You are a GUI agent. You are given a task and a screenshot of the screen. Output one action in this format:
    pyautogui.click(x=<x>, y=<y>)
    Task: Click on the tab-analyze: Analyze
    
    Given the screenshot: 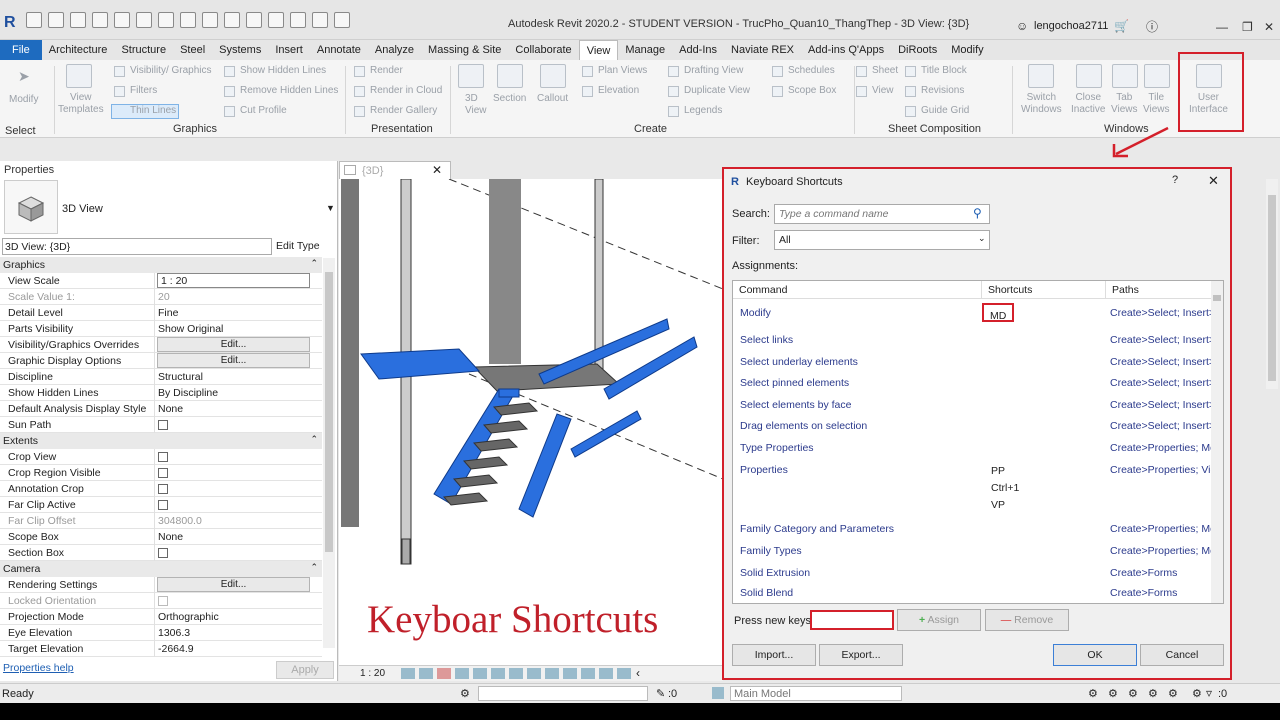 What is the action you would take?
    pyautogui.click(x=394, y=50)
    